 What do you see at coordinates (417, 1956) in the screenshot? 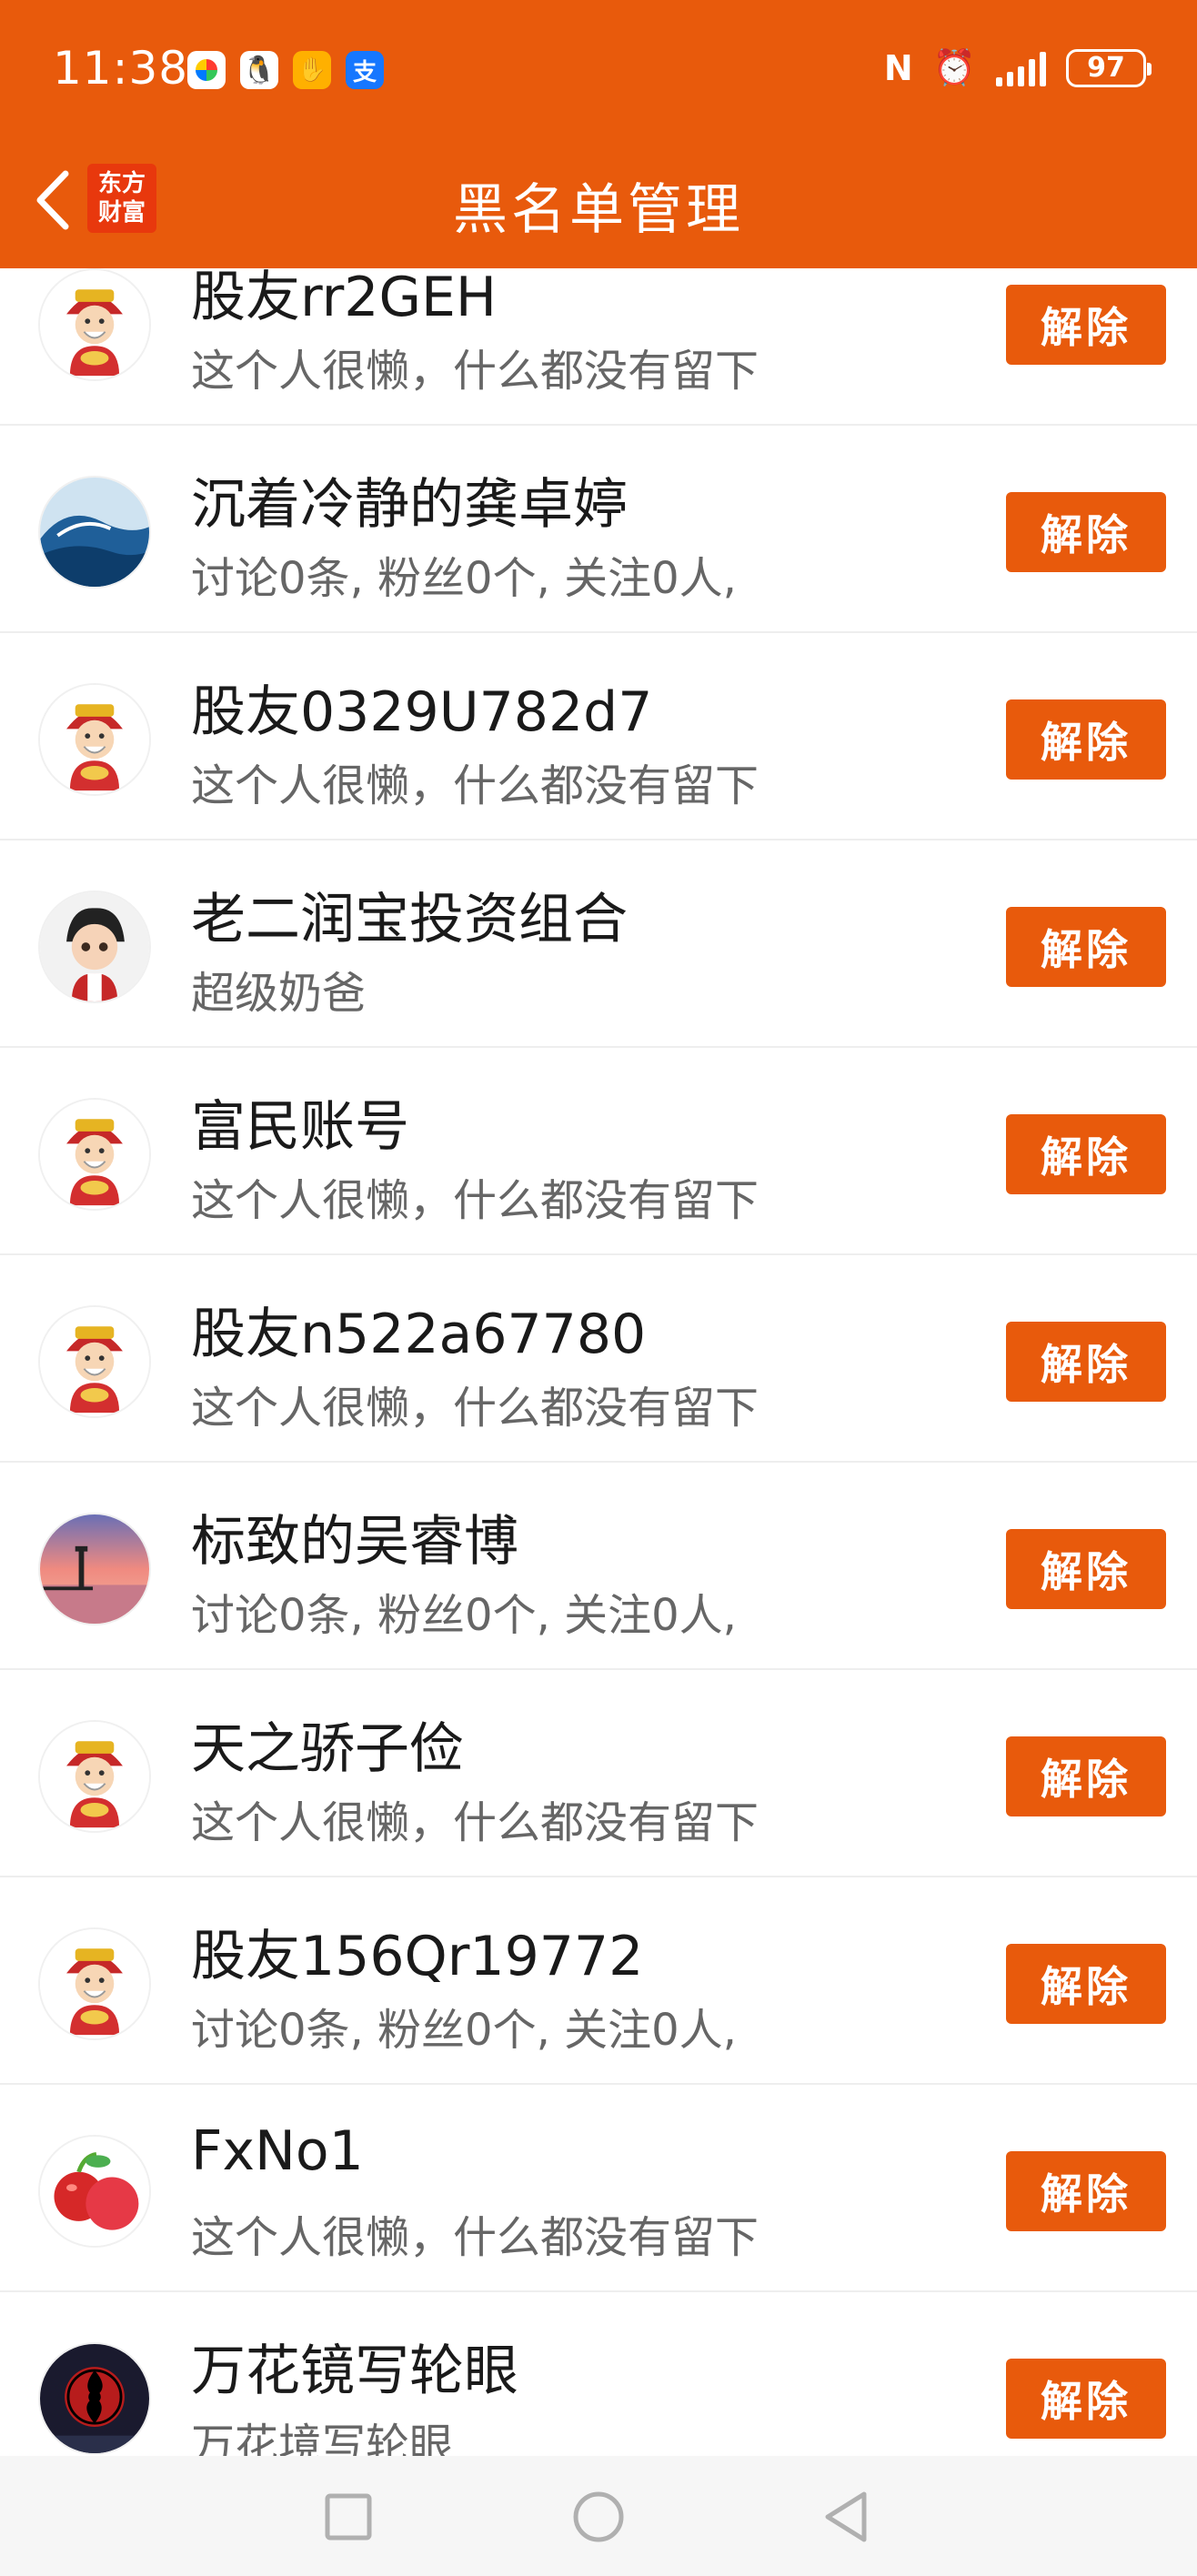
I see `user-name: 股友156Qr19772` at bounding box center [417, 1956].